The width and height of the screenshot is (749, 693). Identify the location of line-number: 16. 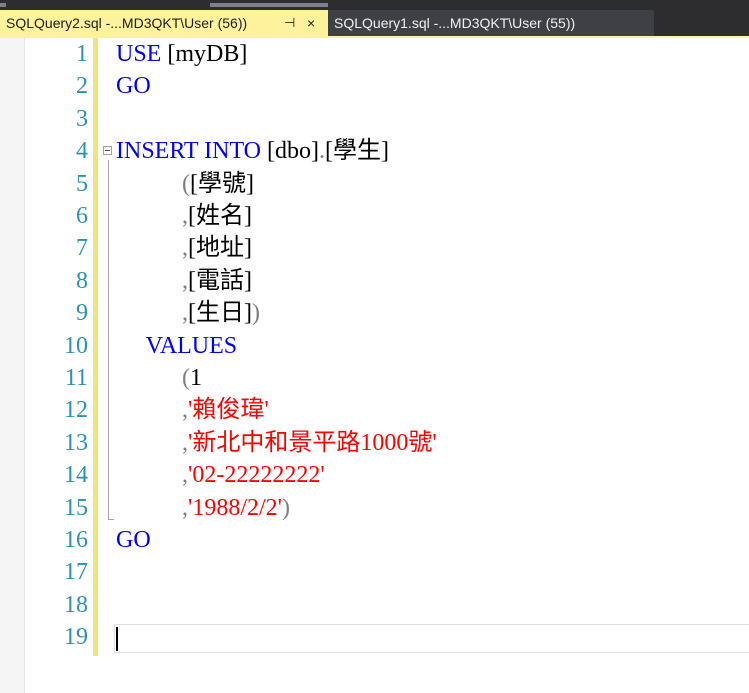
(76, 540).